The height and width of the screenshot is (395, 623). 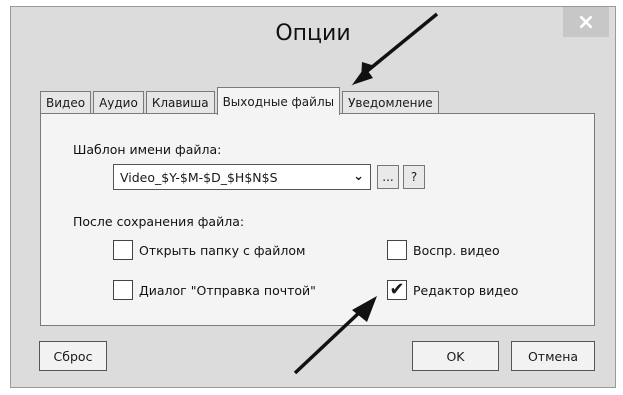 I want to click on tab-audio: Аудио, so click(x=118, y=102).